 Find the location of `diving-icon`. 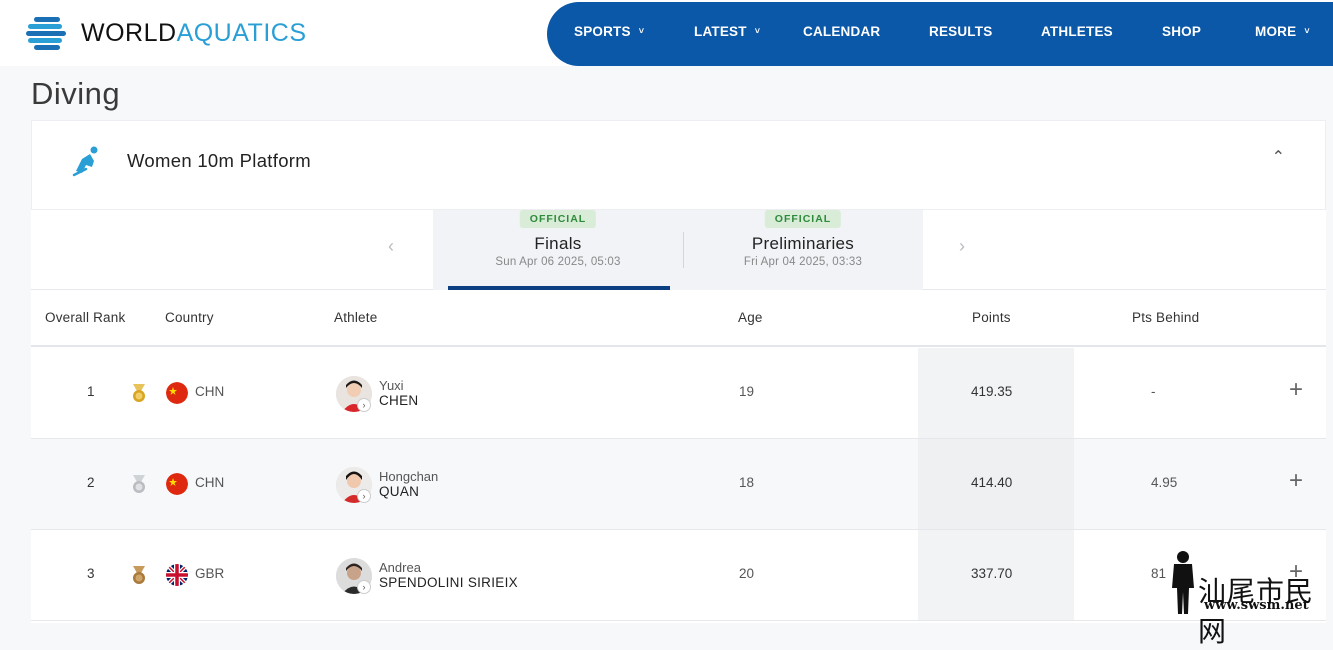

diving-icon is located at coordinates (85, 161).